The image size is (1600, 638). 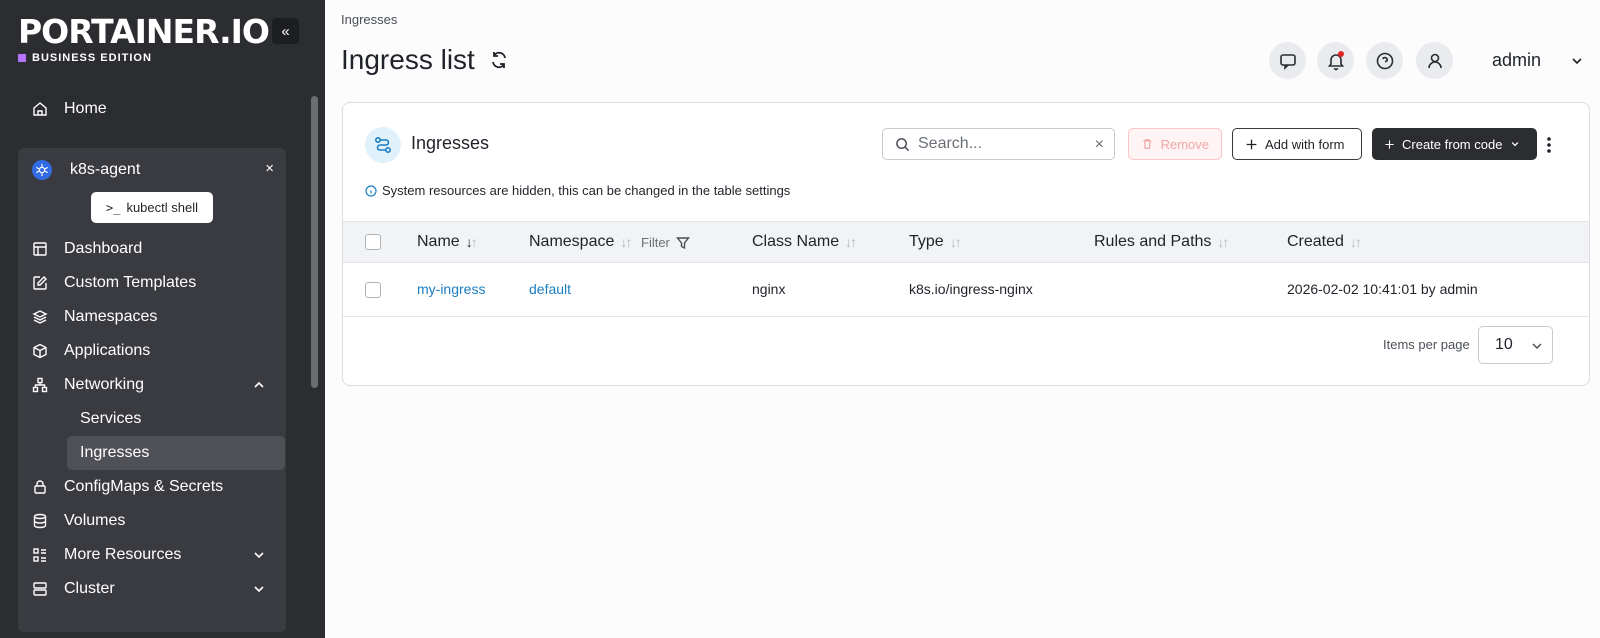 I want to click on chevron-up-icon, so click(x=259, y=385).